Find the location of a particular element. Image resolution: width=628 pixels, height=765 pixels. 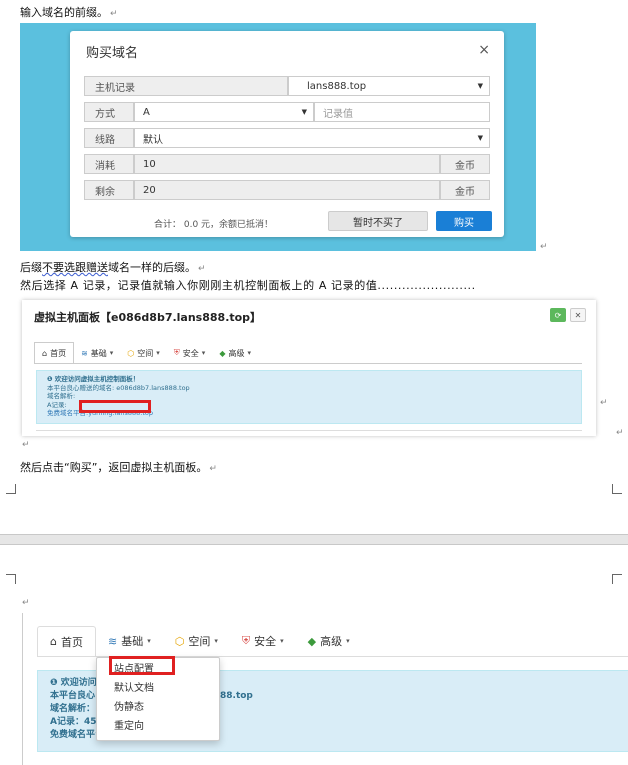

dialog-title: 购买域名 is located at coordinates (112, 53).